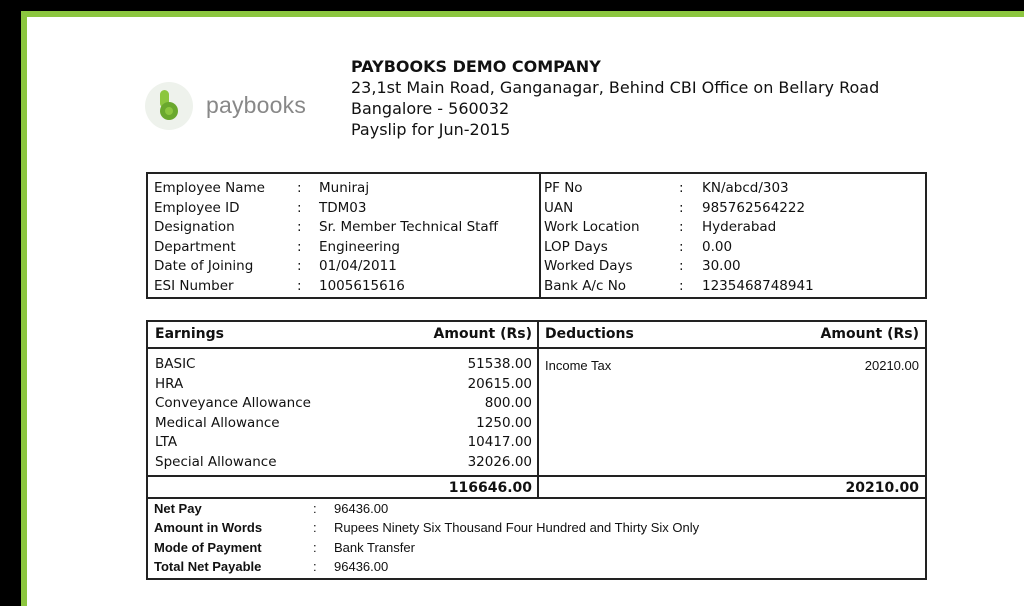  Describe the element at coordinates (194, 285) in the screenshot. I see `info-label: ESI Number` at that location.